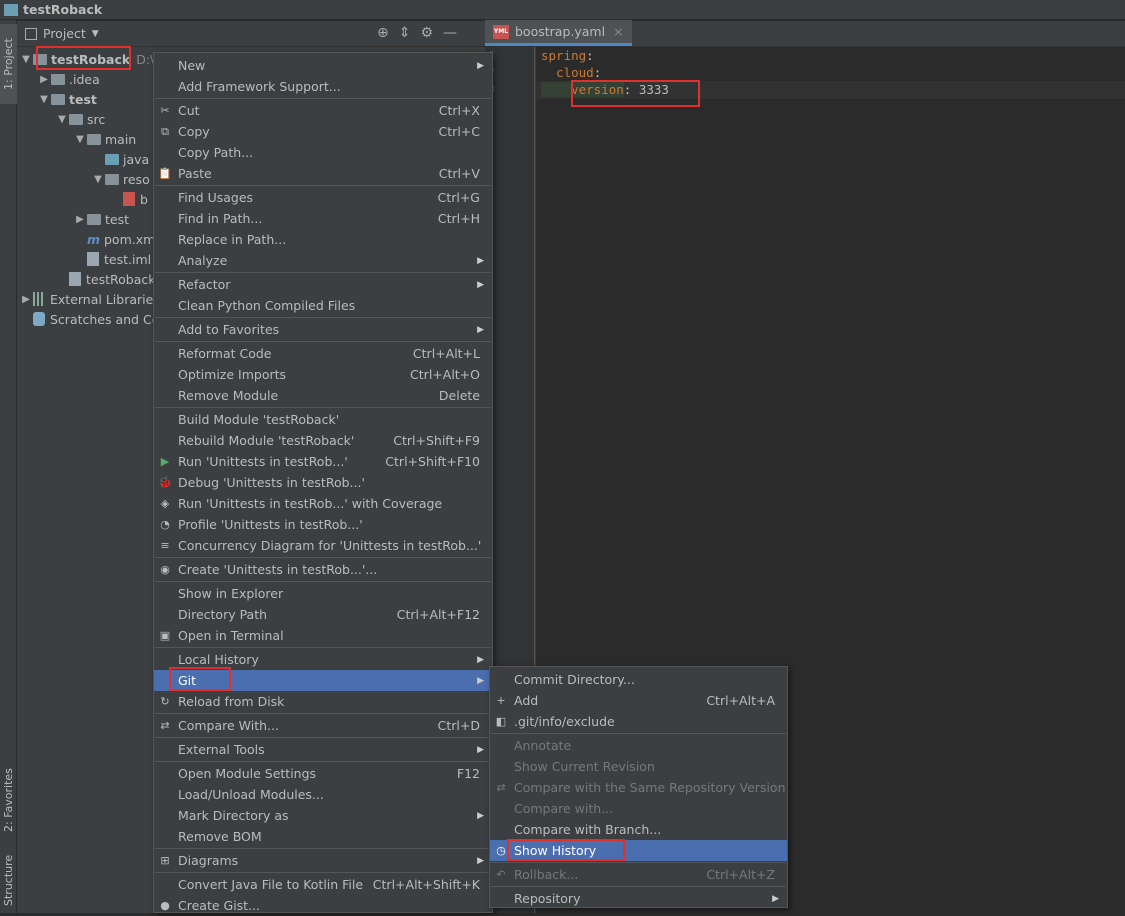 This screenshot has height=916, width=1125. What do you see at coordinates (323, 524) in the screenshot?
I see `menu-item-profile-unittests-in-testrob: ◔ Profile 'Unittests in testRob...'` at bounding box center [323, 524].